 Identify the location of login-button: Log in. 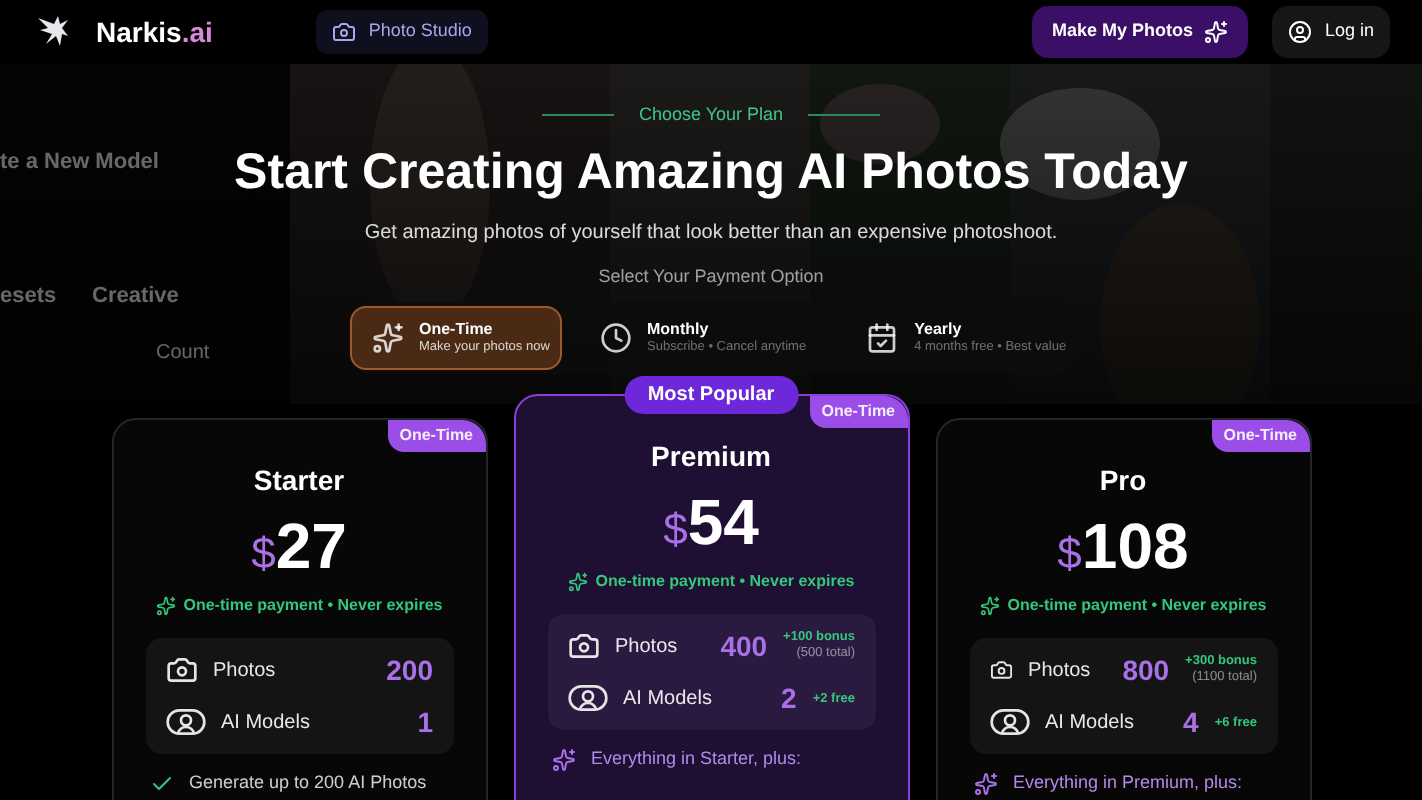
(1331, 32).